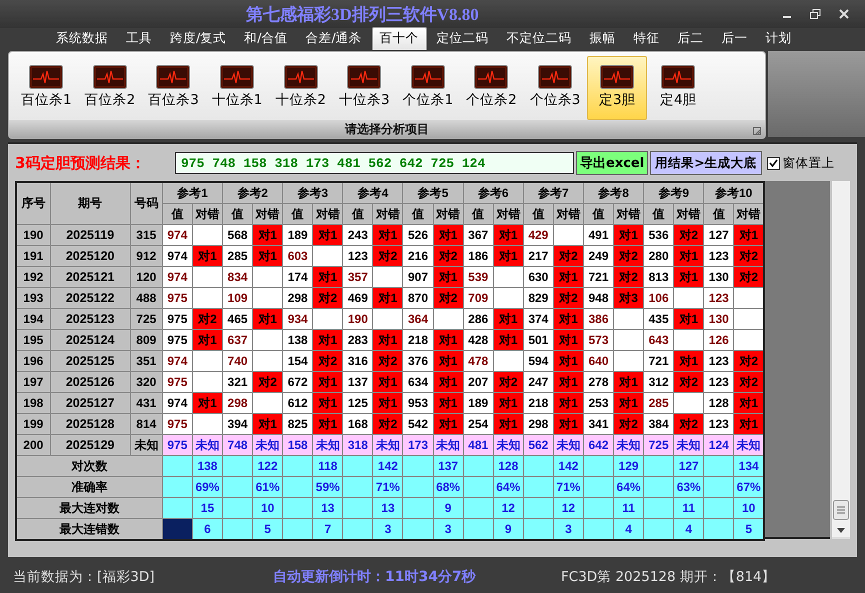 This screenshot has width=865, height=593. I want to click on menu-tab: 跨度/复式, so click(198, 38).